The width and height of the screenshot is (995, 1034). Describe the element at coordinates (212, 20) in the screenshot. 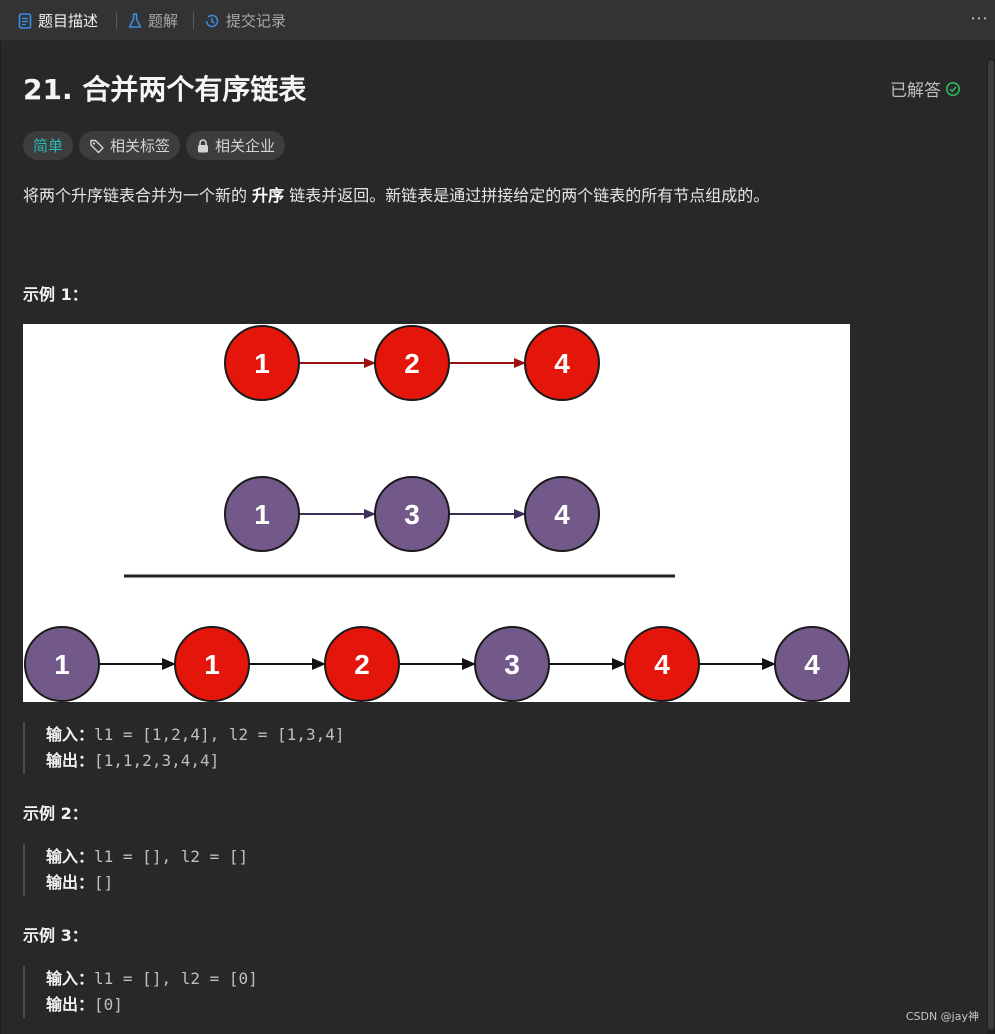

I see `history-icon` at that location.